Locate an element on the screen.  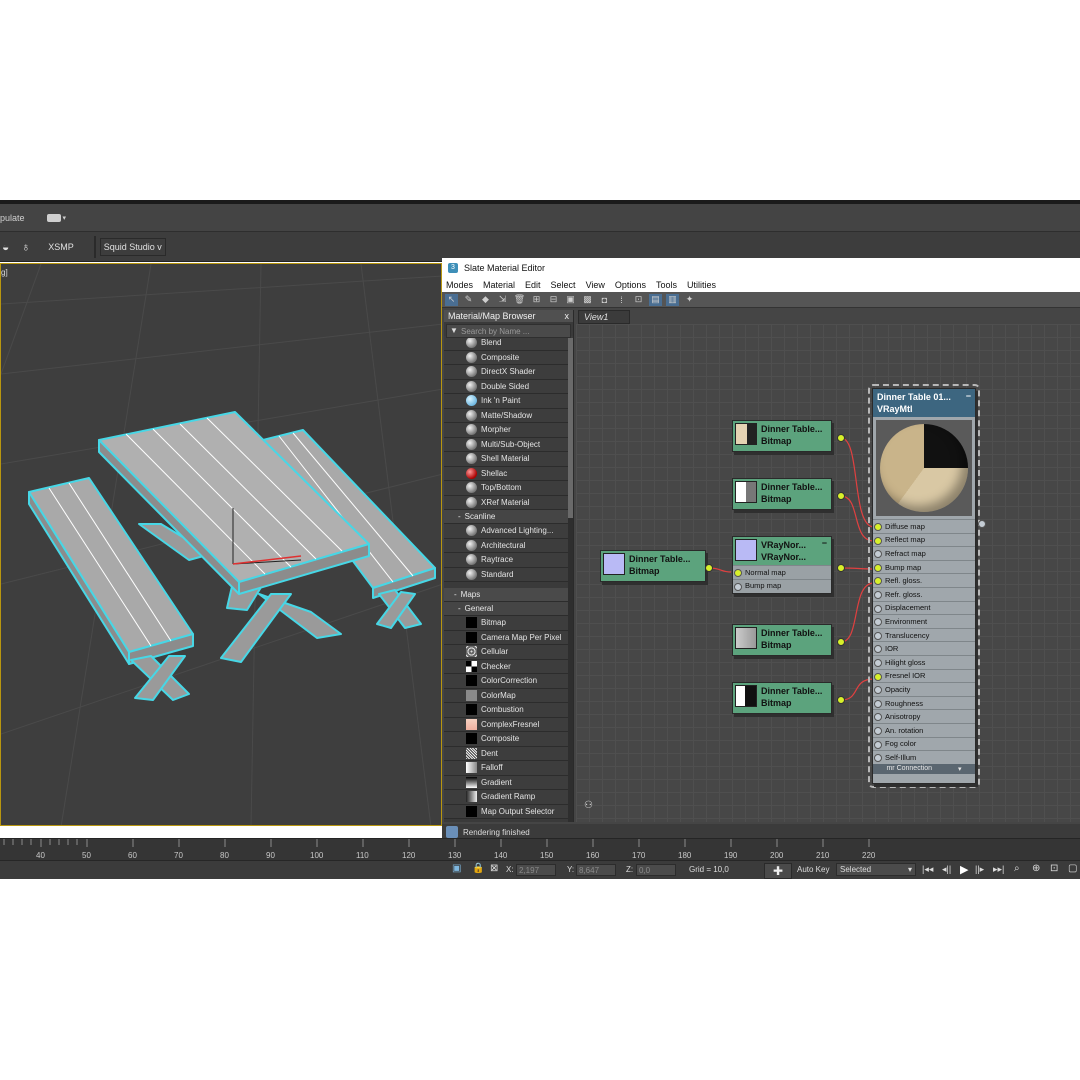
zoom-icon: ⌕ is located at coordinates (1017, 868).